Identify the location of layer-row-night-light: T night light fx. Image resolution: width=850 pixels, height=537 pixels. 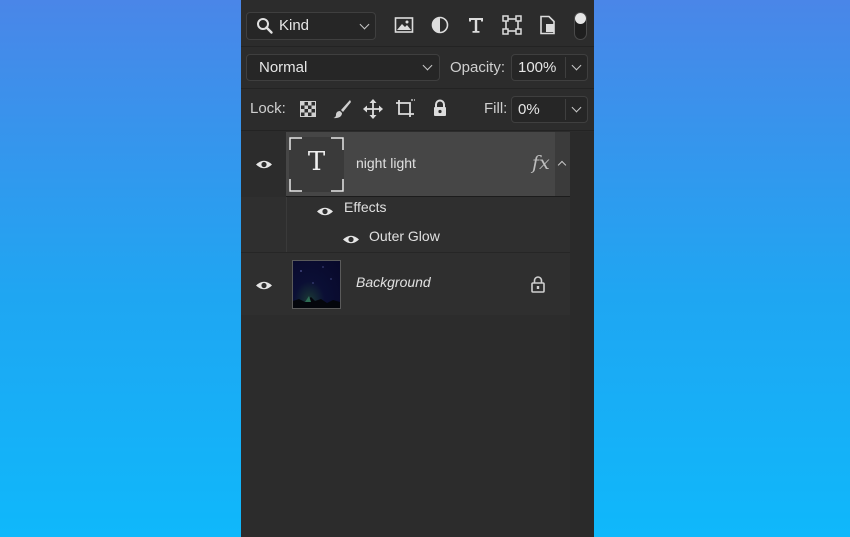
(405, 164).